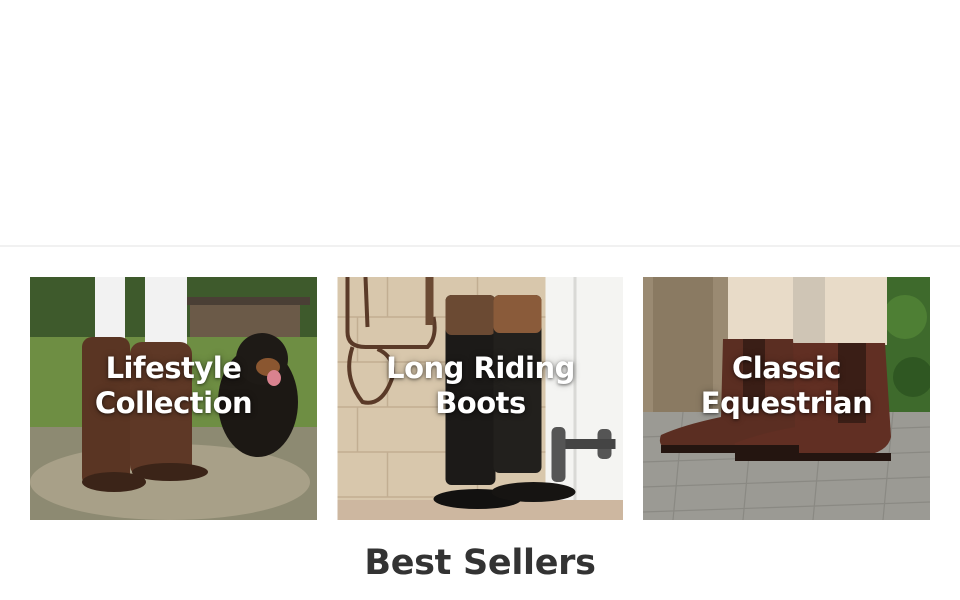 The image size is (960, 600). I want to click on tile-label-line-1: Long Riding, so click(480, 368).